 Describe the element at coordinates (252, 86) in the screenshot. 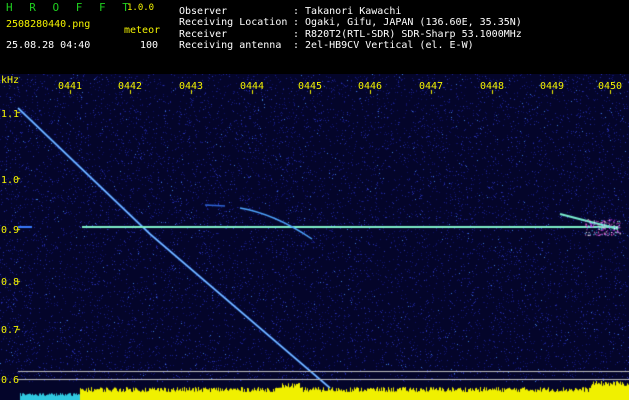

I see `x-tick-label: 0444` at that location.